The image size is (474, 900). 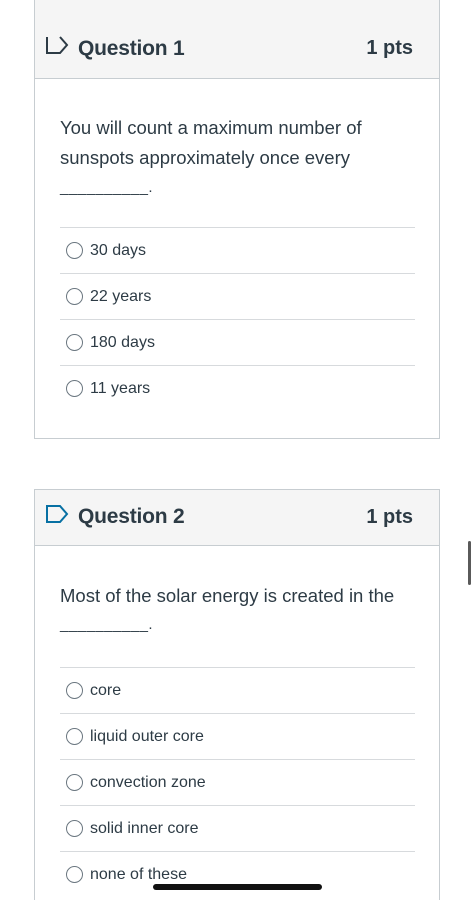 What do you see at coordinates (122, 342) in the screenshot?
I see `answer-label: 180 days` at bounding box center [122, 342].